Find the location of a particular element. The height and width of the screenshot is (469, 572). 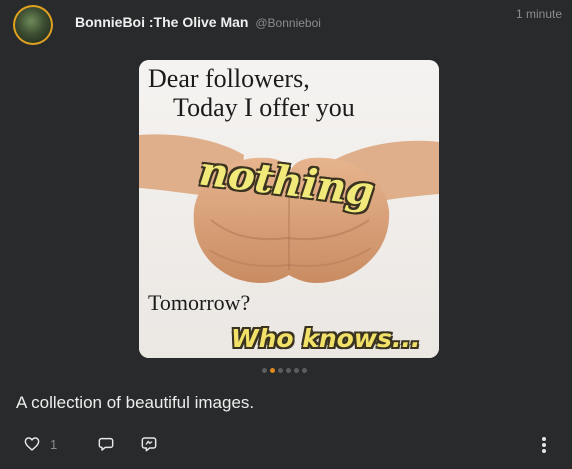

like-button: 1 is located at coordinates (40, 444).